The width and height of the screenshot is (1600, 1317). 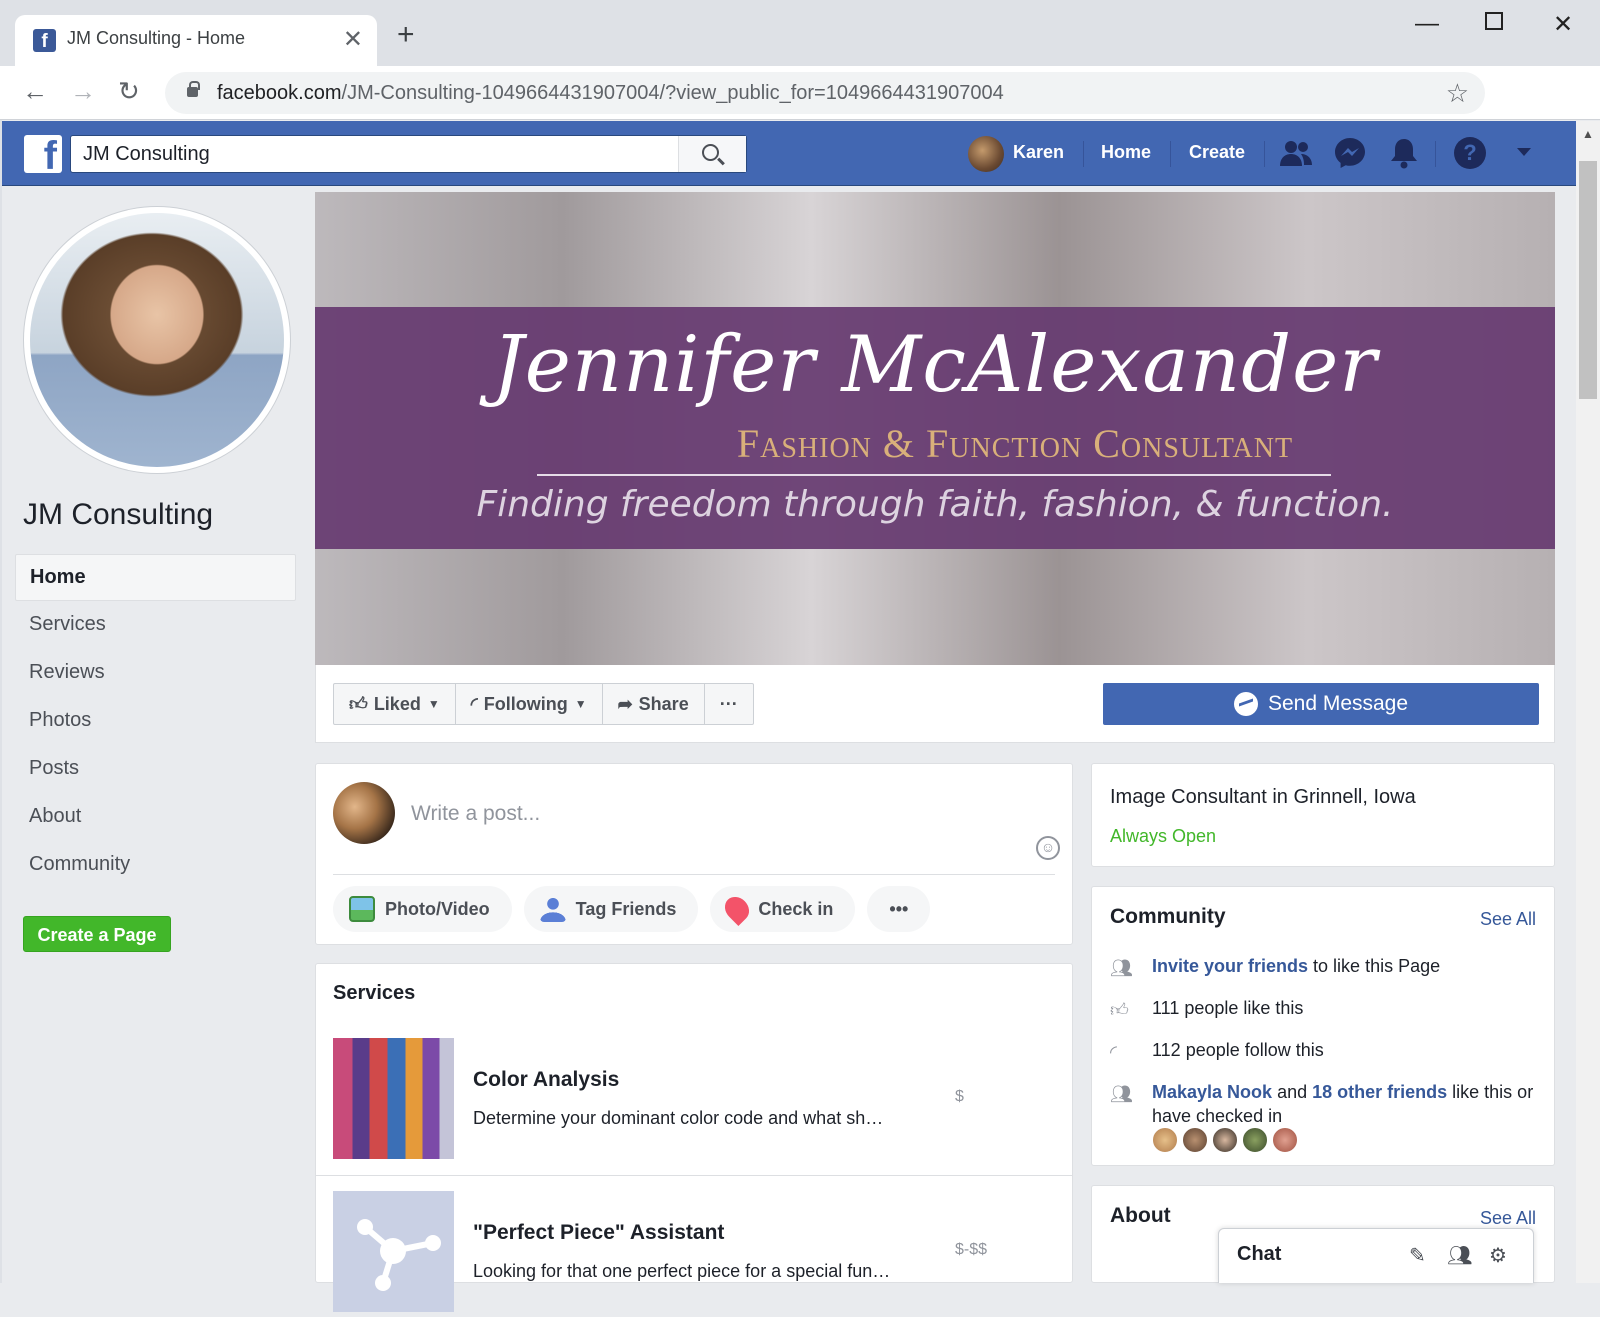 What do you see at coordinates (1228, 1008) in the screenshot?
I see `likes-count: 111 people like this` at bounding box center [1228, 1008].